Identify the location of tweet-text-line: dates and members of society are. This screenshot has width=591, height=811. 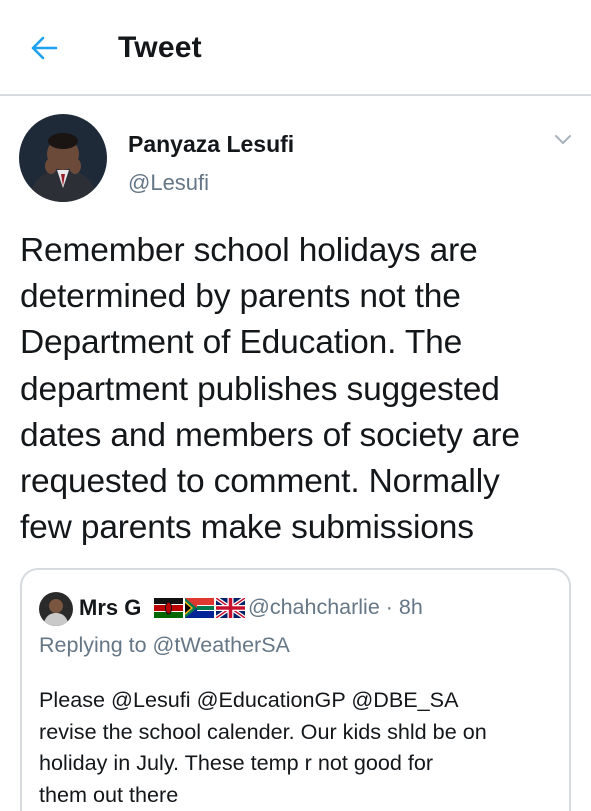
(270, 435).